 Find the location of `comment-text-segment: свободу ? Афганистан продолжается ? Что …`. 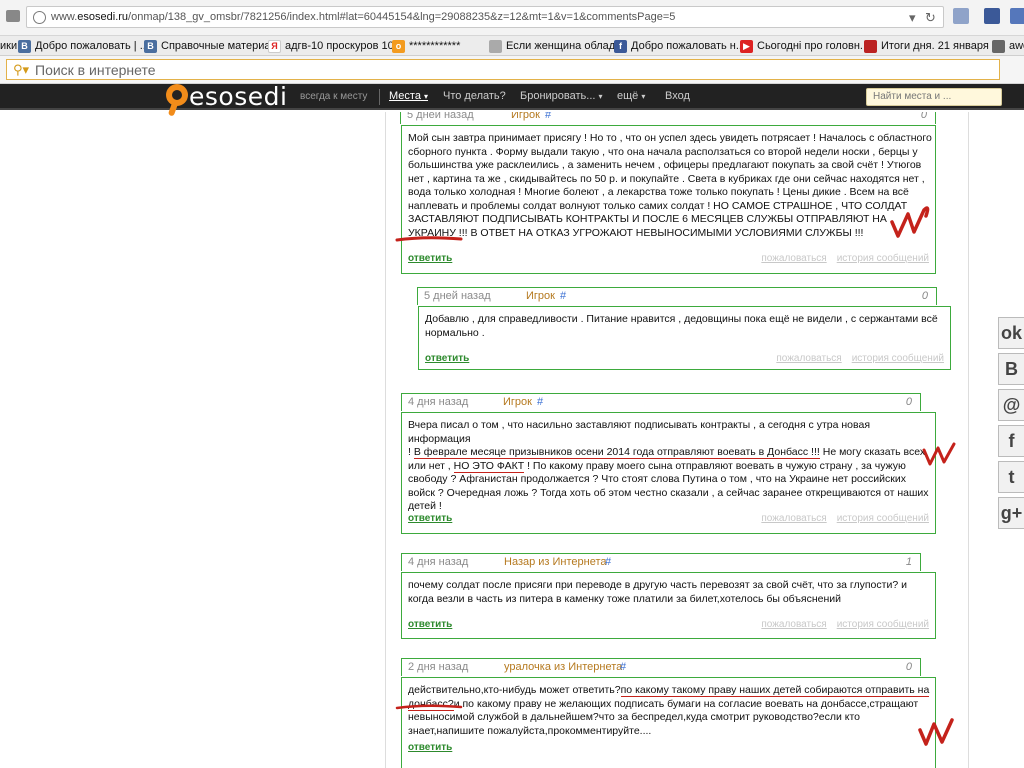

comment-text-segment: свободу ? Афганистан продолжается ? Что … is located at coordinates (657, 479).